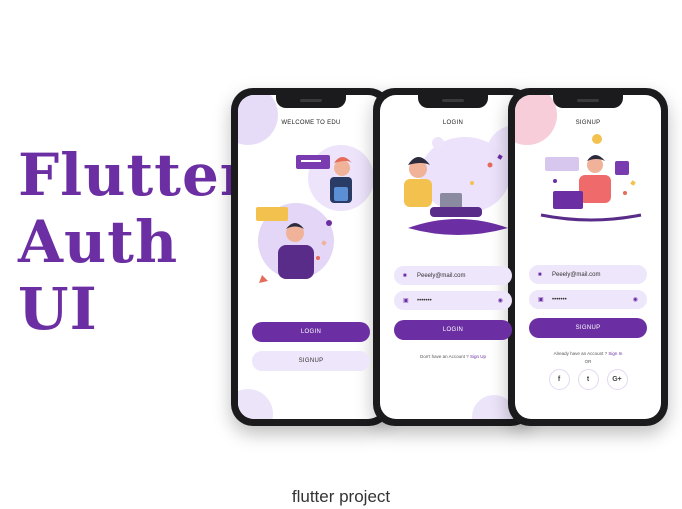  I want to click on welcome-signup-button: SIGNUP, so click(311, 361).